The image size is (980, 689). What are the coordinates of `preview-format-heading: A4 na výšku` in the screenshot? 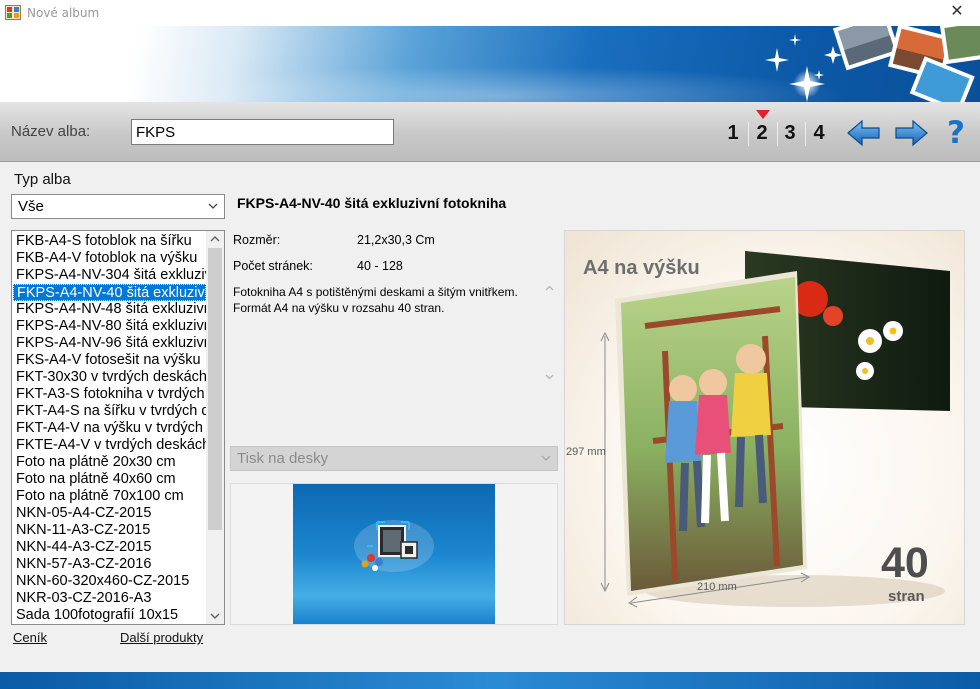 It's located at (641, 268).